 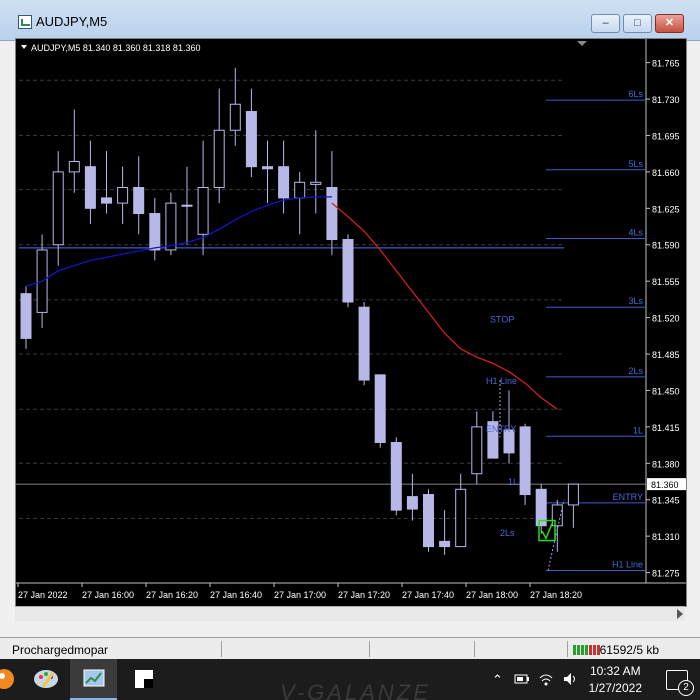 I want to click on chart-annotation: ENTRY, so click(x=501, y=429).